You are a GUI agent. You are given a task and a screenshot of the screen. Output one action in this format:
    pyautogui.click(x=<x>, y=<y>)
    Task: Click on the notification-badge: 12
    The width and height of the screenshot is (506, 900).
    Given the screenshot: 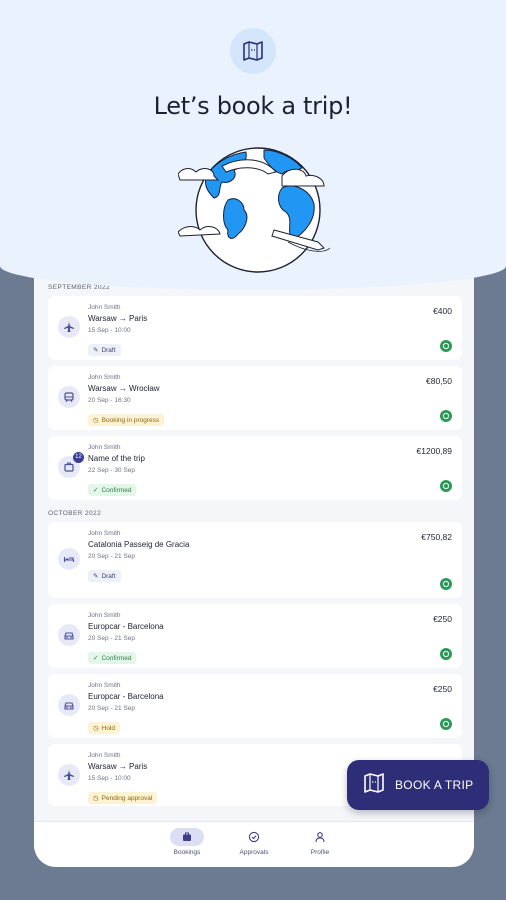 What is the action you would take?
    pyautogui.click(x=78, y=457)
    